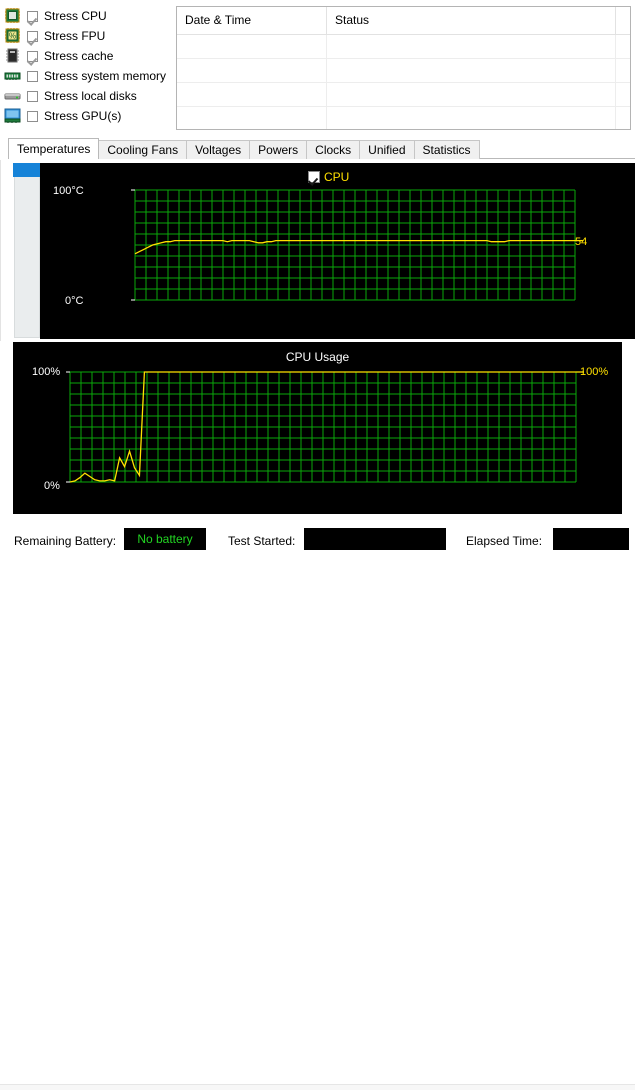  I want to click on cpu-legend-label: CPU, so click(337, 177).